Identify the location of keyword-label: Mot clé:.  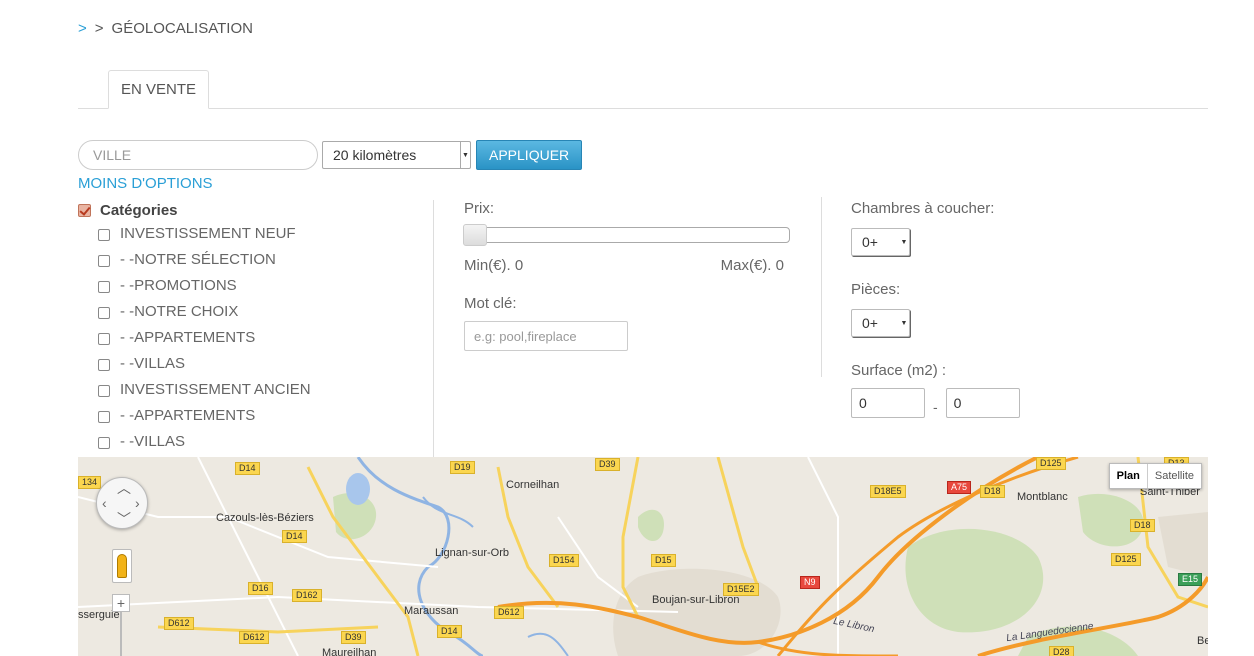
(490, 303).